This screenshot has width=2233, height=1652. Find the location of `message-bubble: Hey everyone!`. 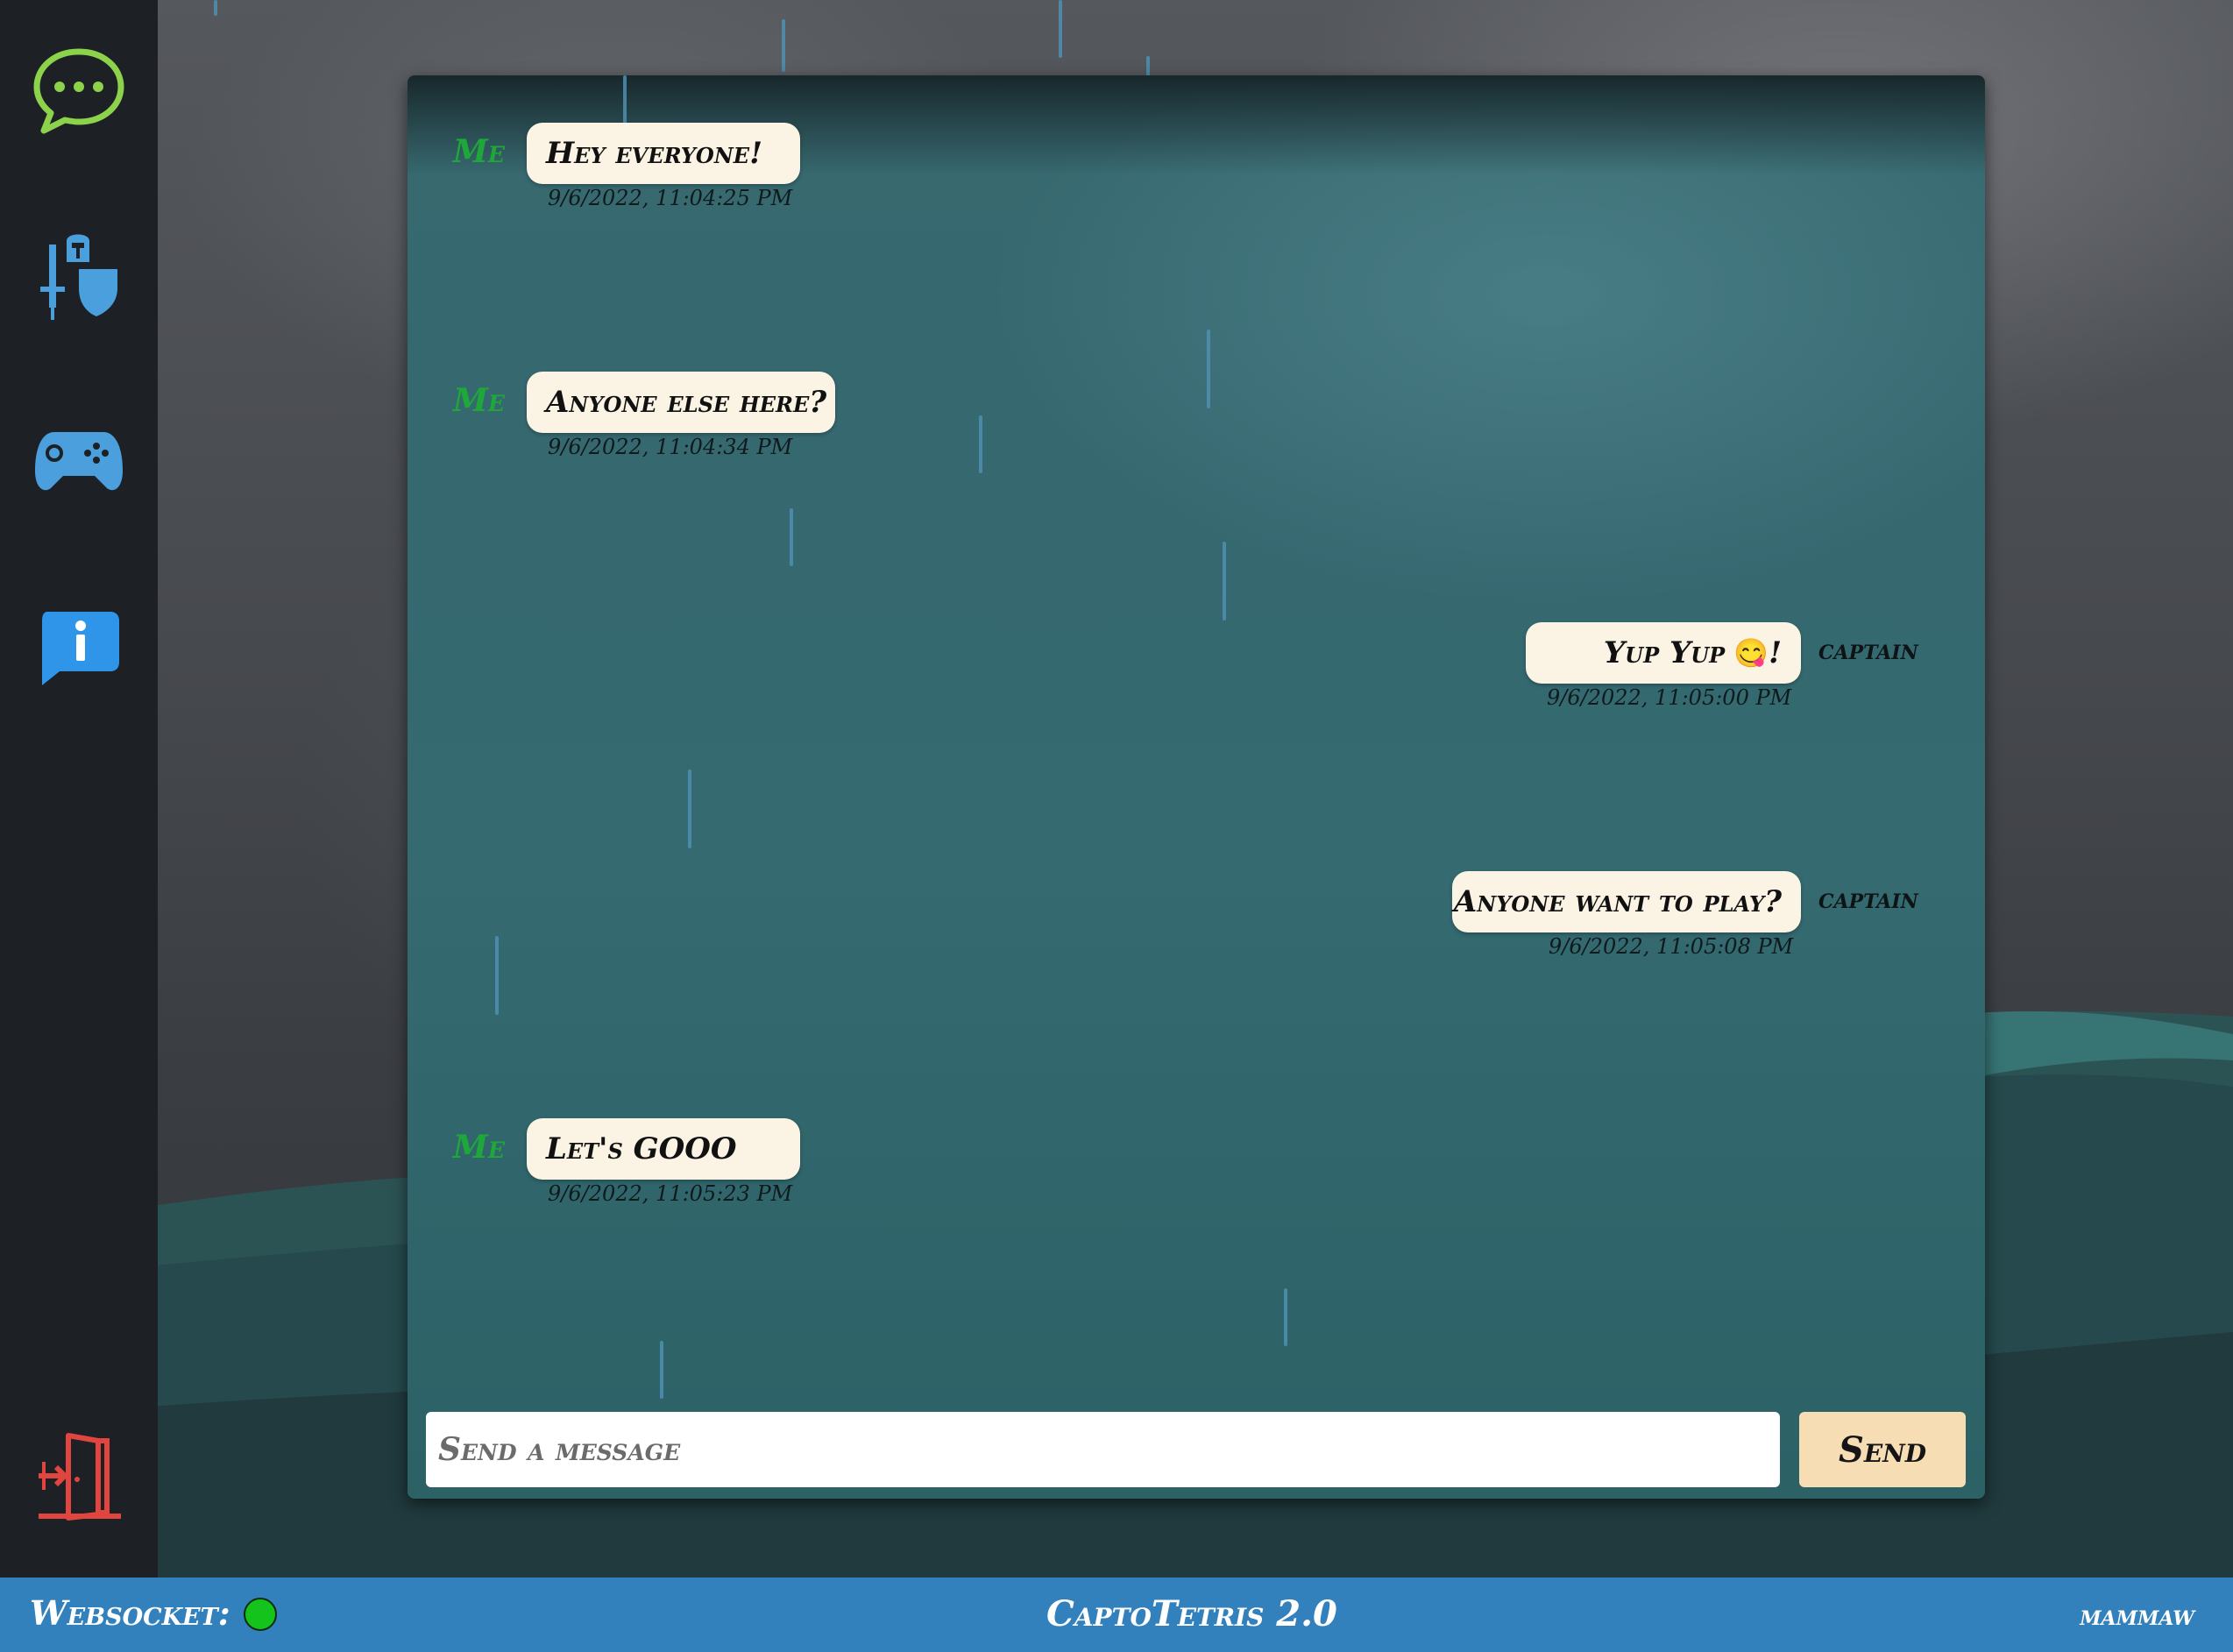

message-bubble: Hey everyone! is located at coordinates (663, 153).